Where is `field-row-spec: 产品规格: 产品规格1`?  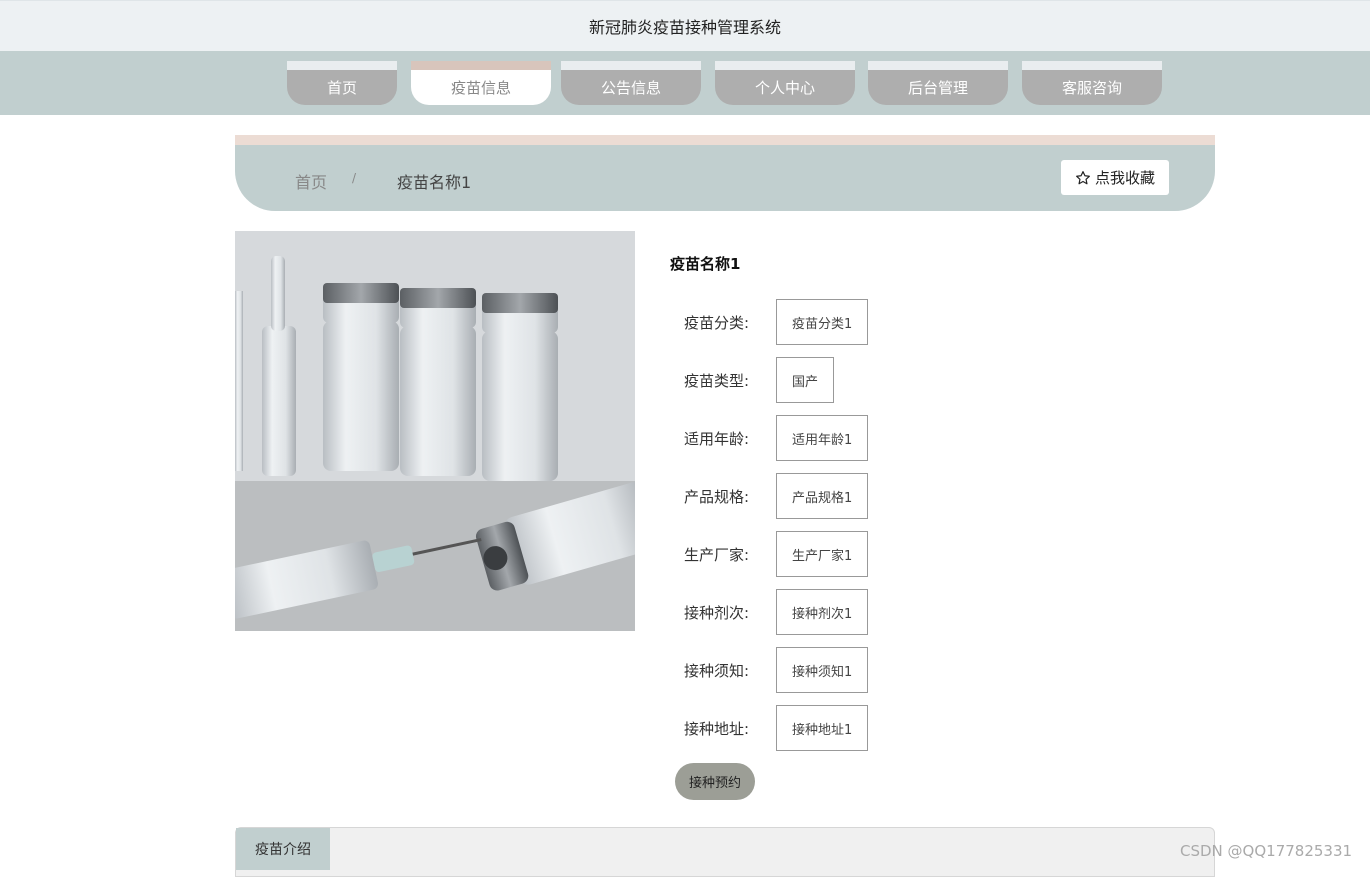
field-row-spec: 产品规格: 产品规格1 is located at coordinates (776, 496).